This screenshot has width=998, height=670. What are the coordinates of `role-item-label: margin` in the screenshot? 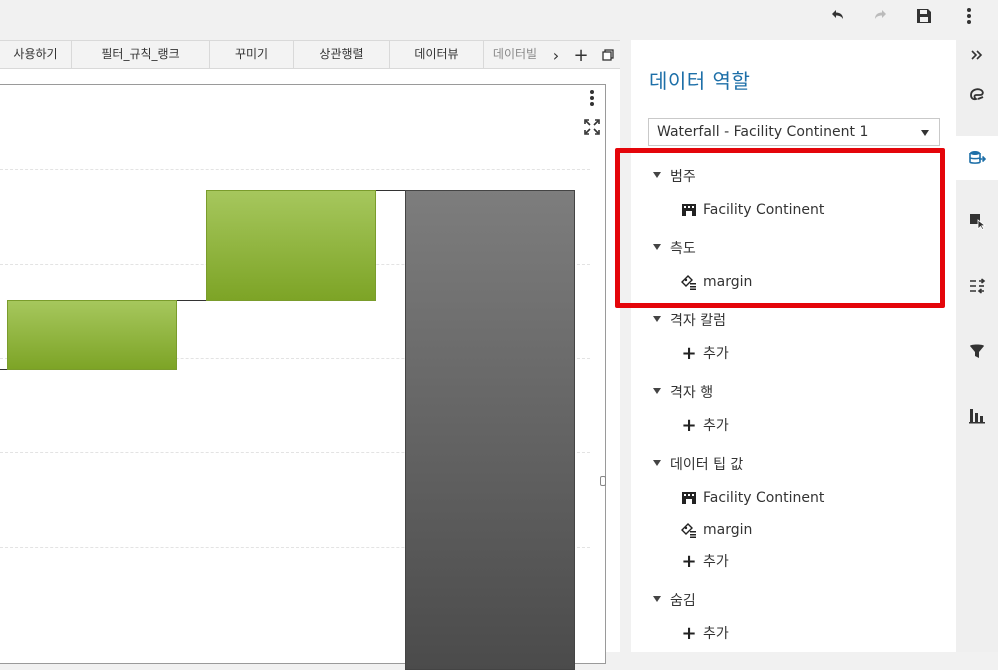 It's located at (728, 530).